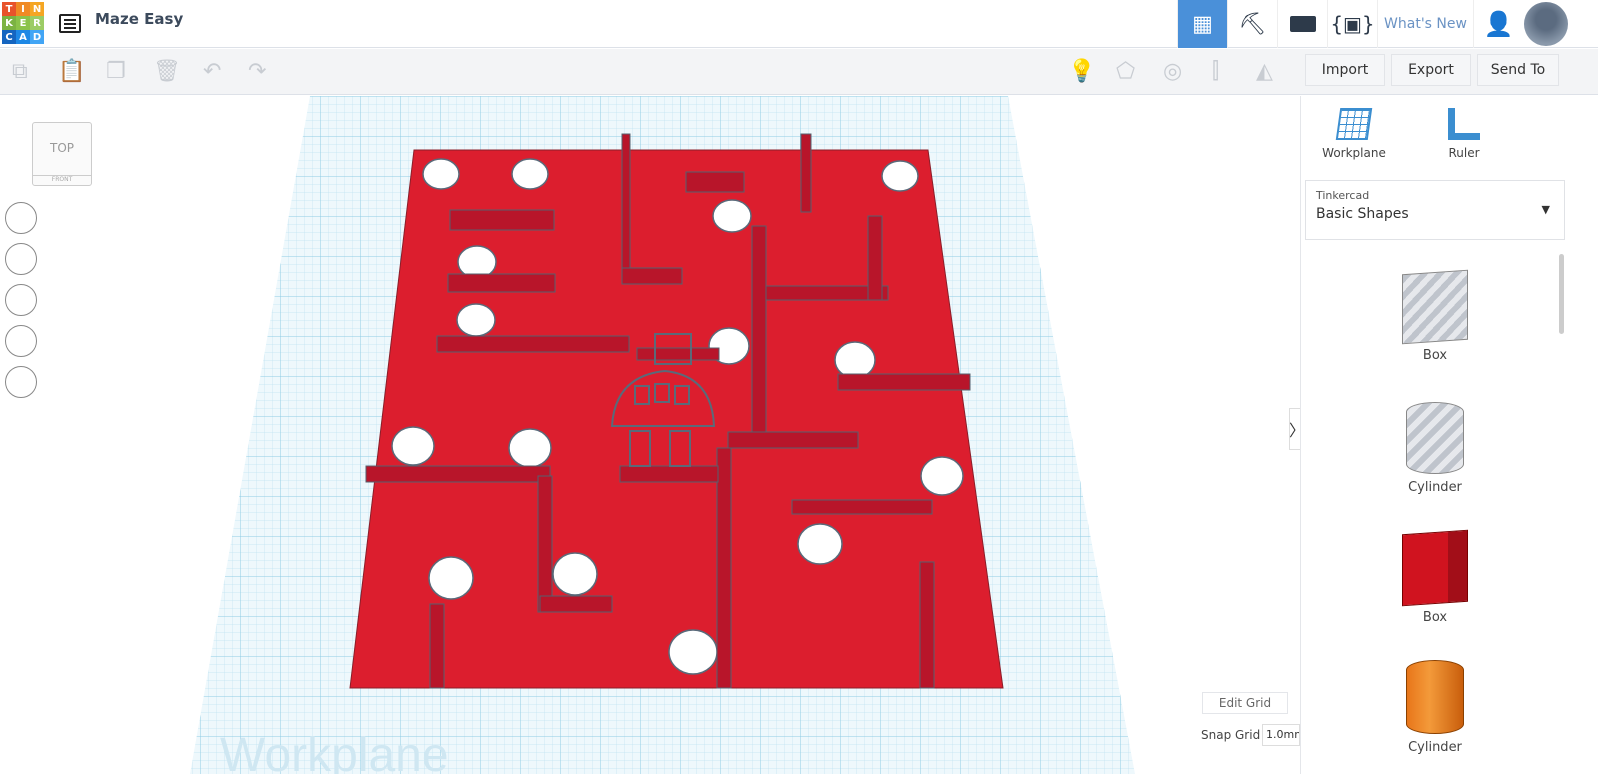 The width and height of the screenshot is (1598, 778). What do you see at coordinates (9, 37) in the screenshot?
I see `logo-letter: C` at bounding box center [9, 37].